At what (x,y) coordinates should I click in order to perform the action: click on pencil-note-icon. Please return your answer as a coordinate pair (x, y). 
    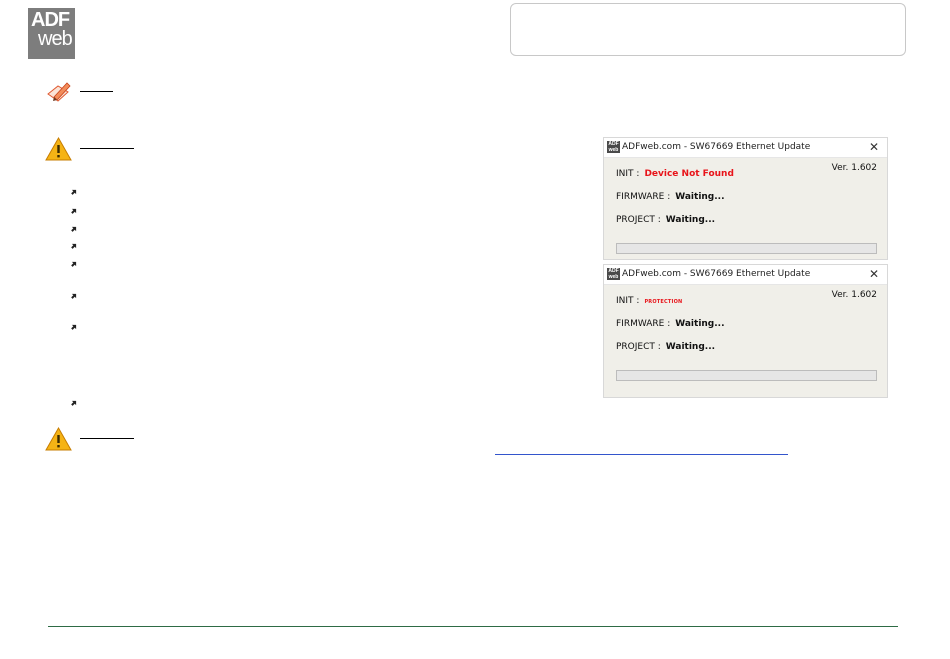
    Looking at the image, I should click on (59, 92).